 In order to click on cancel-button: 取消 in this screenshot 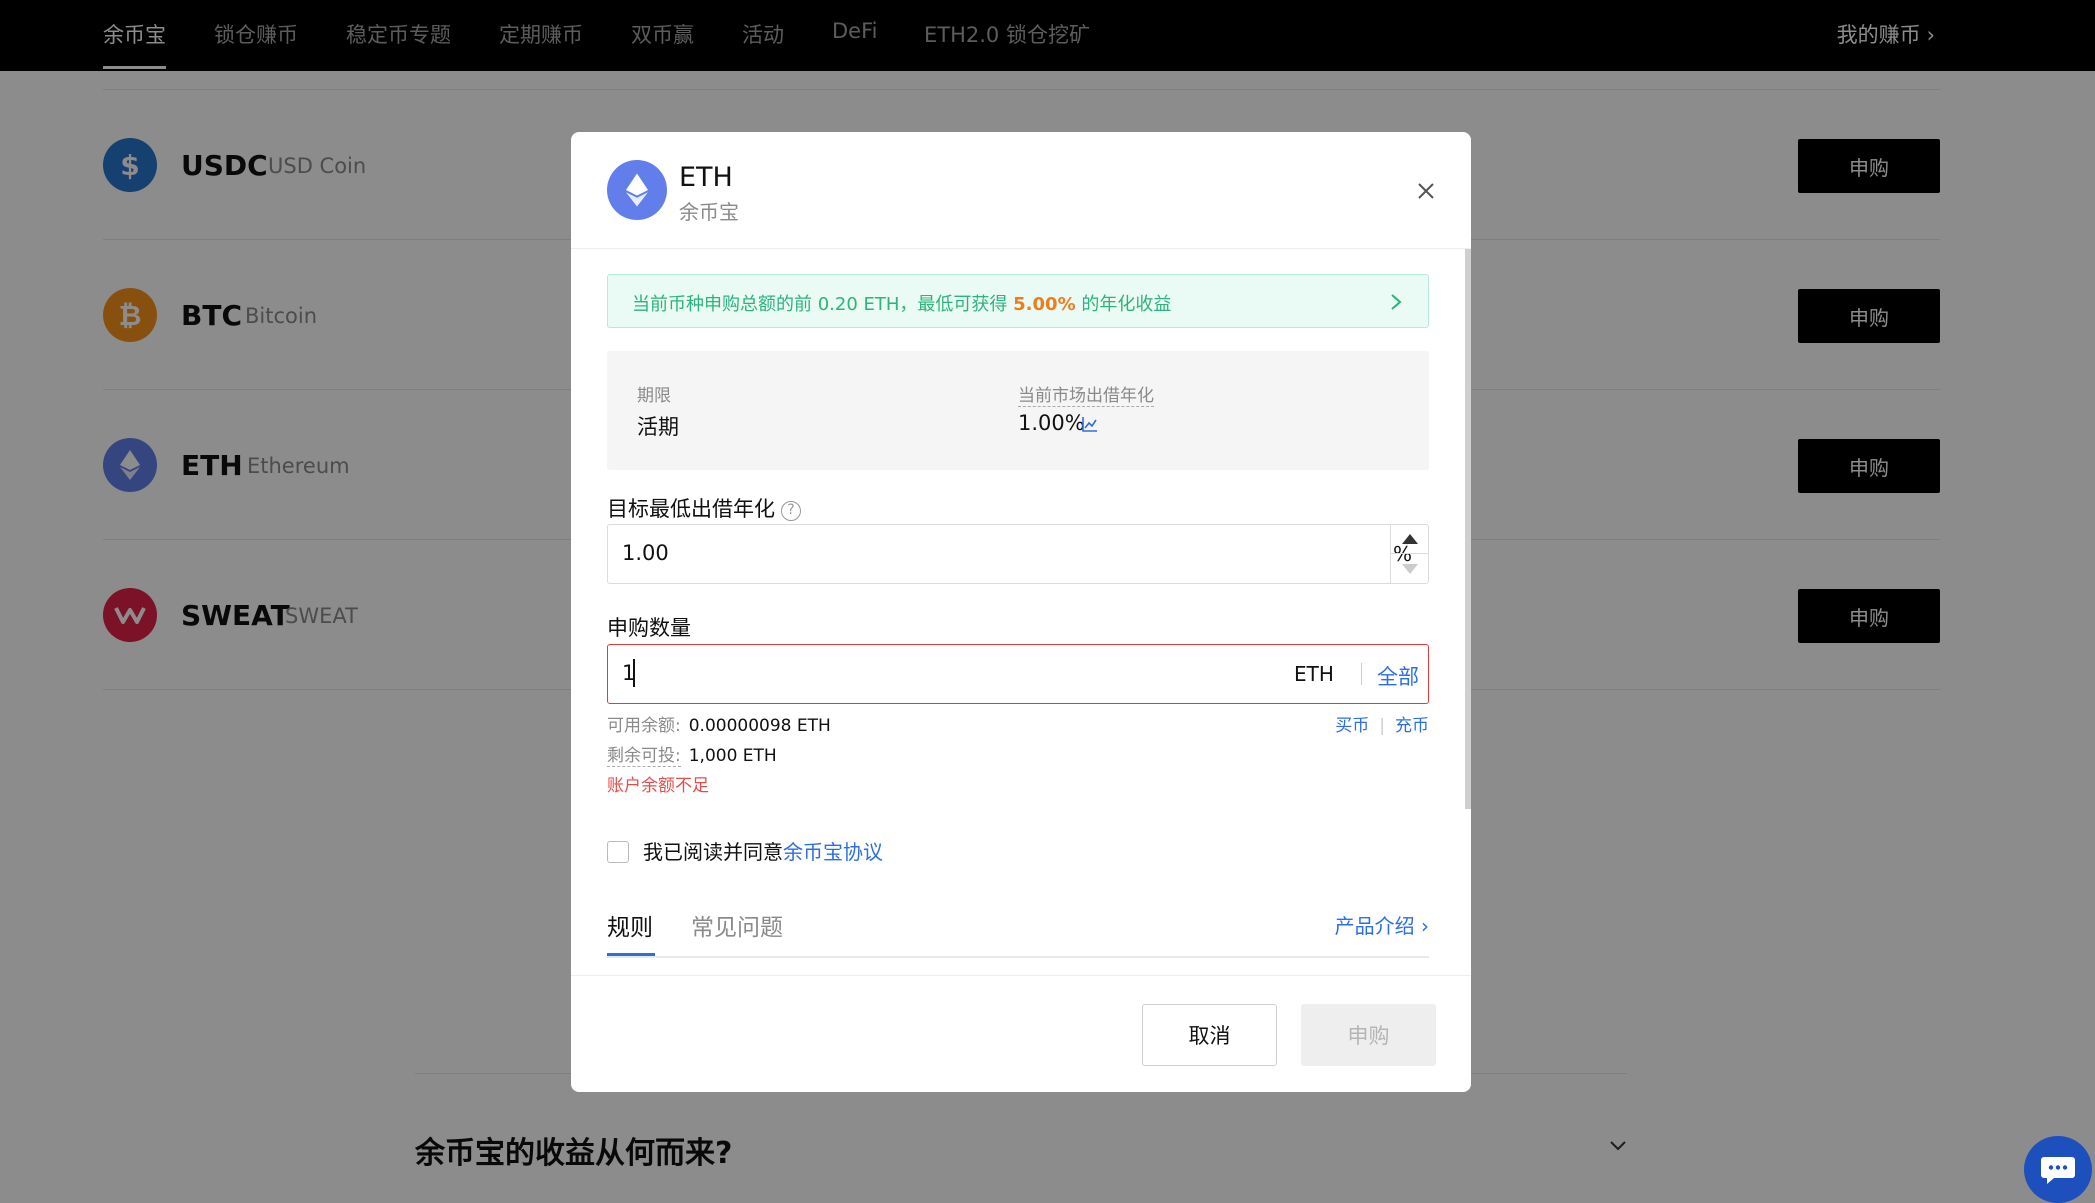, I will do `click(1209, 1035)`.